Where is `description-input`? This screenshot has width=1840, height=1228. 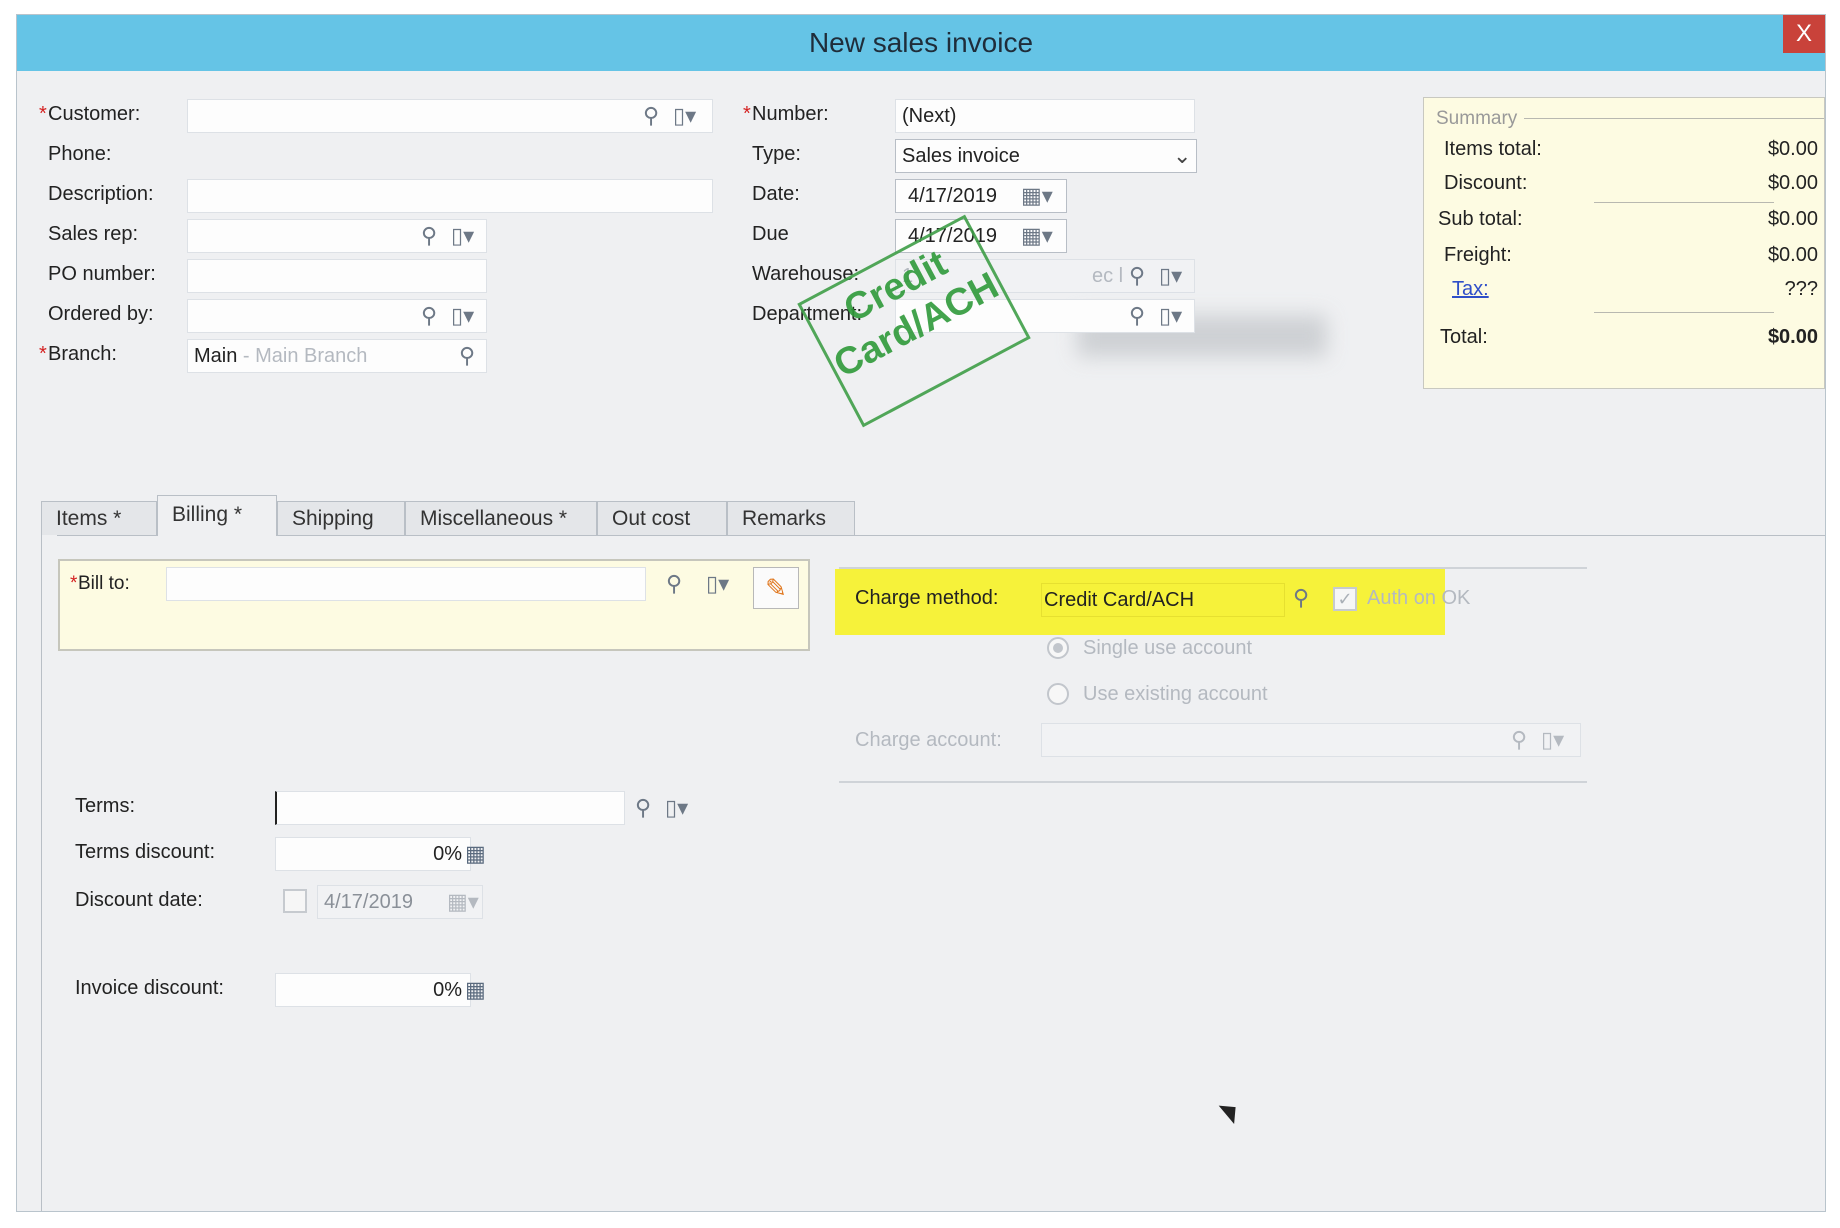 description-input is located at coordinates (450, 196).